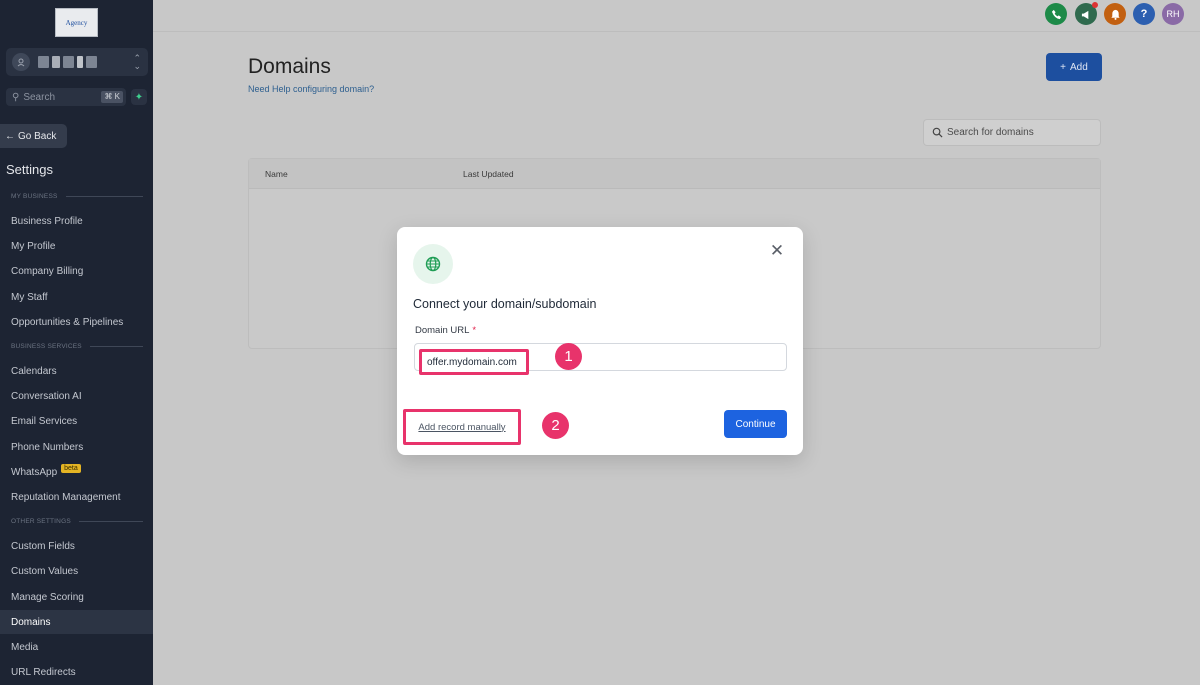 The width and height of the screenshot is (1200, 685). I want to click on sidebar-item-business-profile: Business Profile, so click(76, 221).